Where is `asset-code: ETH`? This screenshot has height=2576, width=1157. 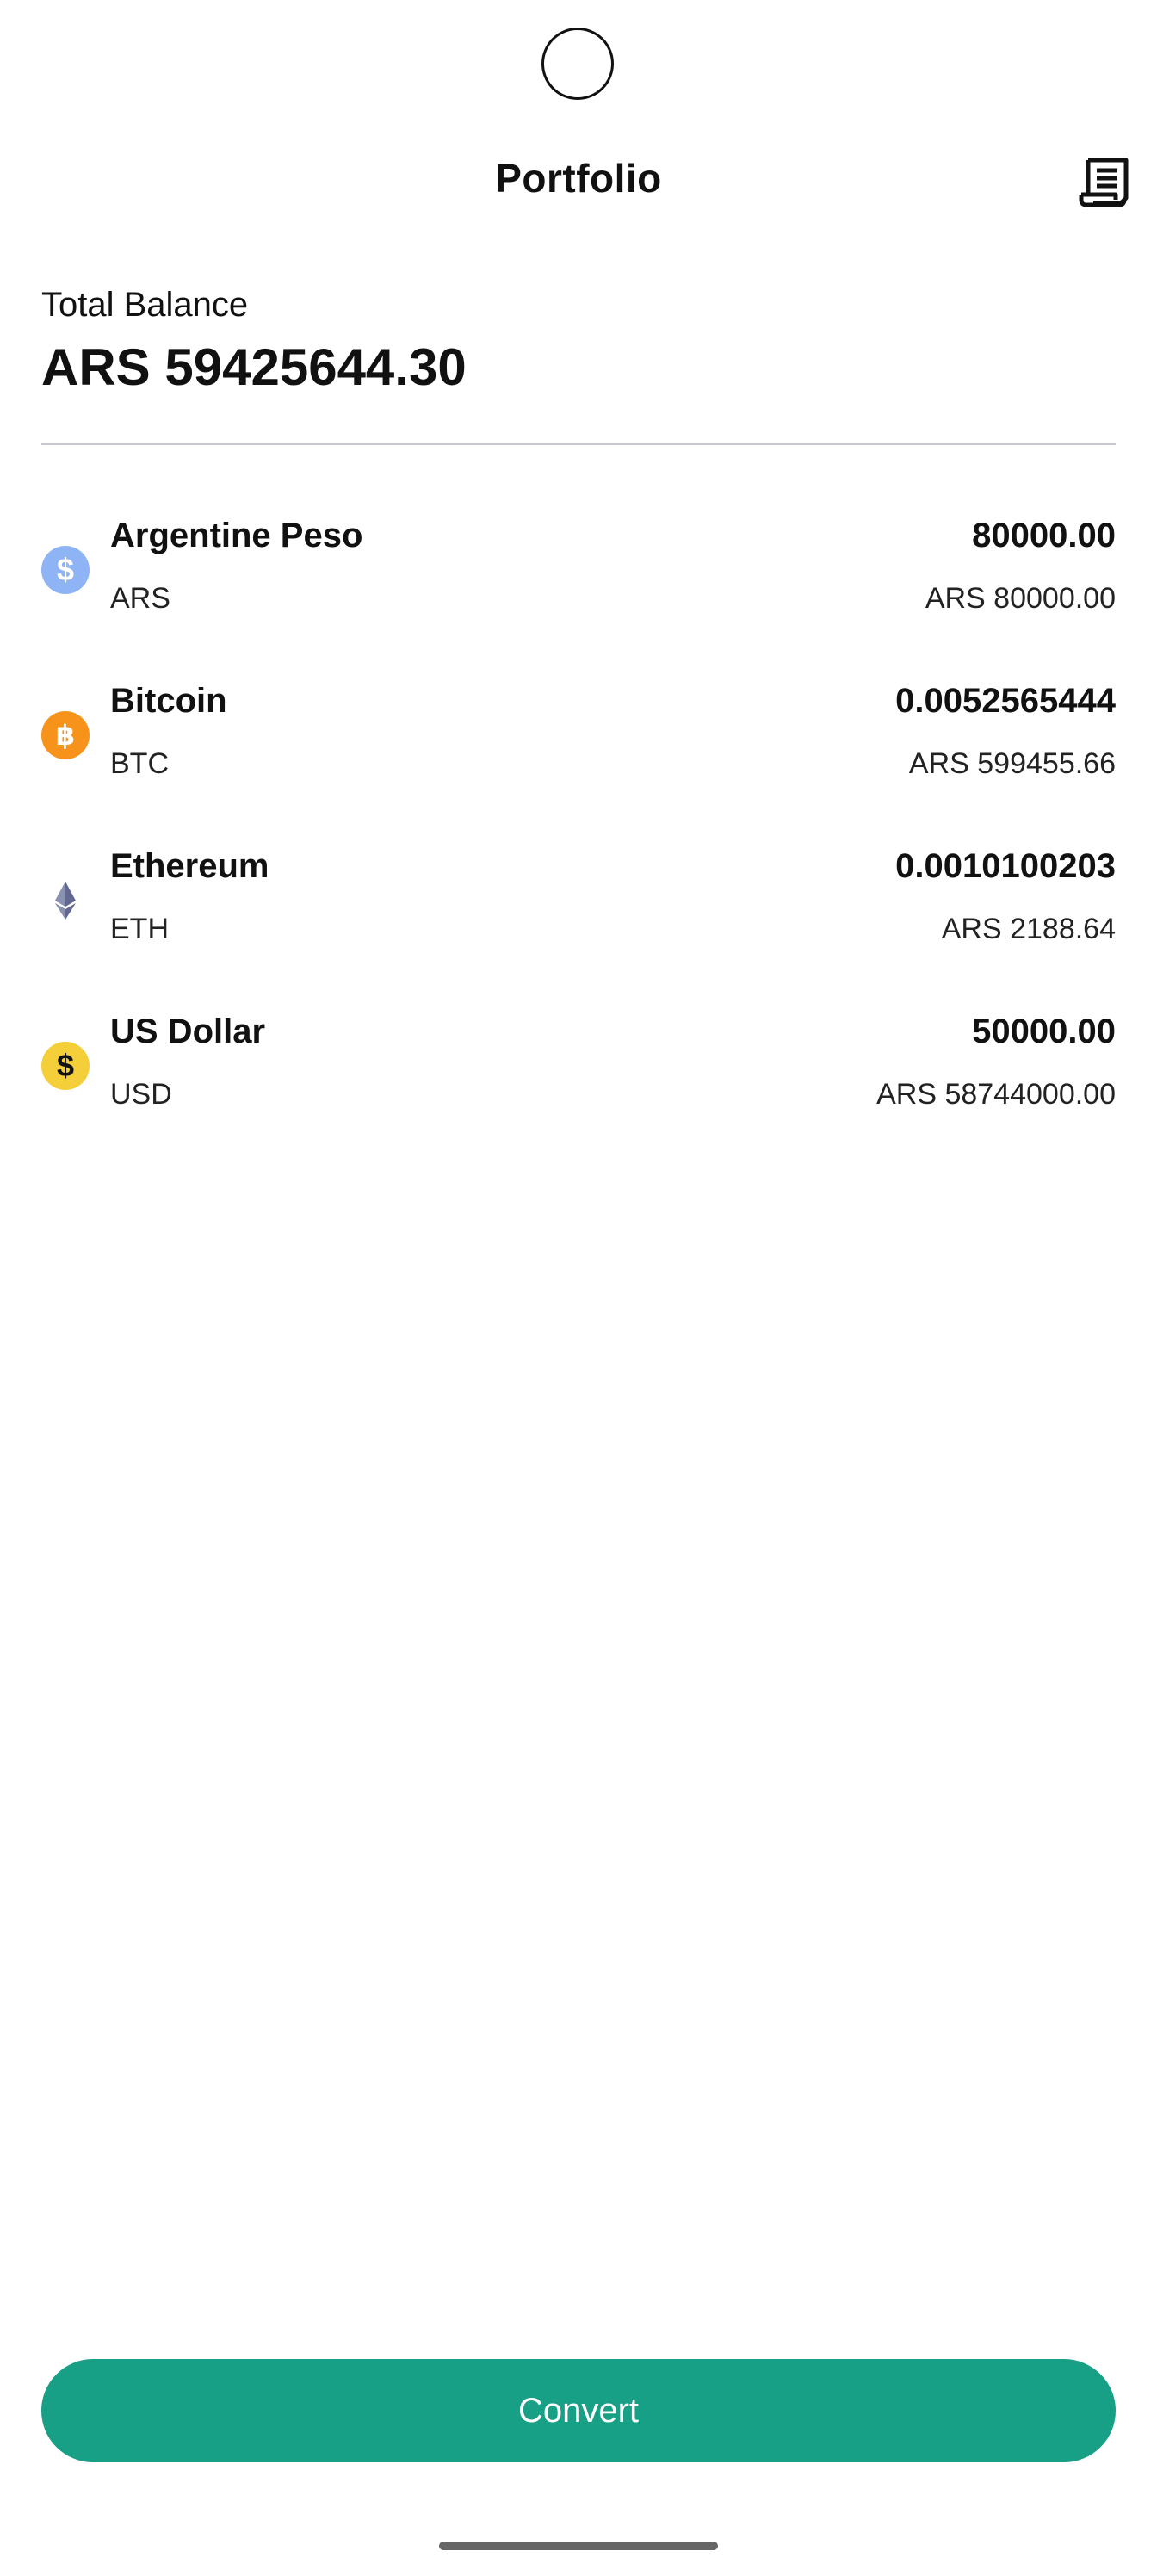
asset-code: ETH is located at coordinates (139, 929).